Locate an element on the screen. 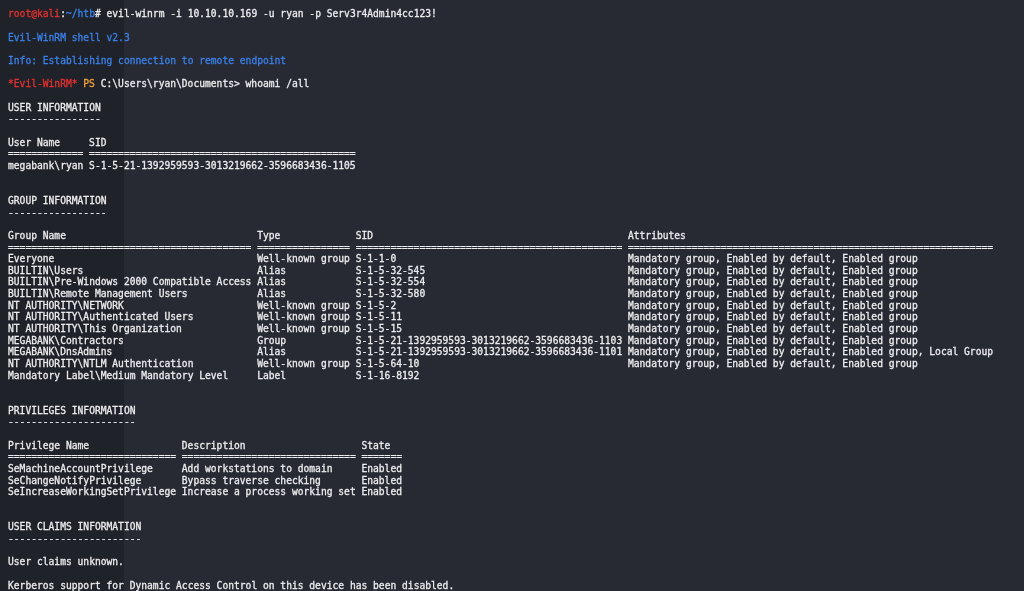  table-cell: S-1-5-32-545 is located at coordinates (390, 270).